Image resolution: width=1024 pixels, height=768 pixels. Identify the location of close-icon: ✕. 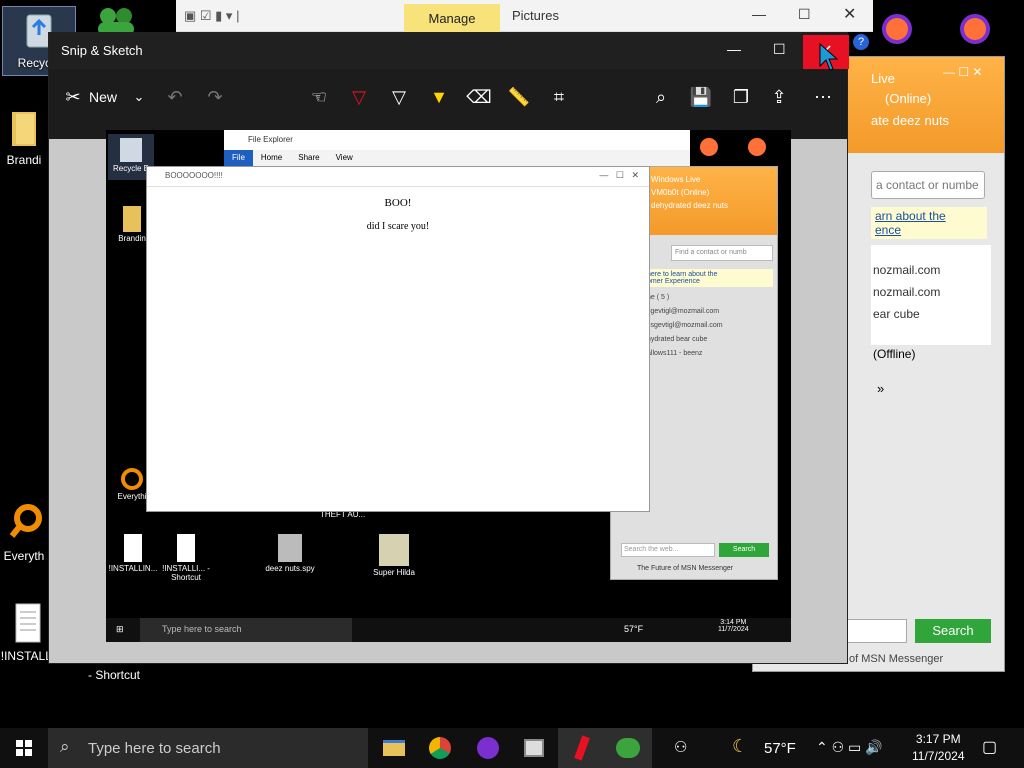
(849, 14).